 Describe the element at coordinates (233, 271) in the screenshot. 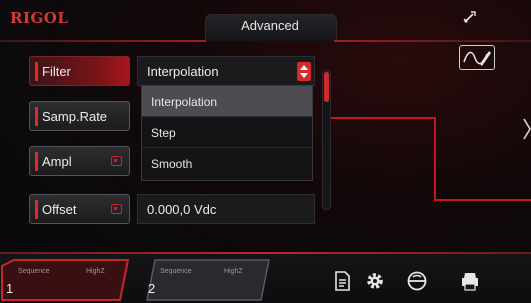

I see `channel-2-load: HighZ` at that location.